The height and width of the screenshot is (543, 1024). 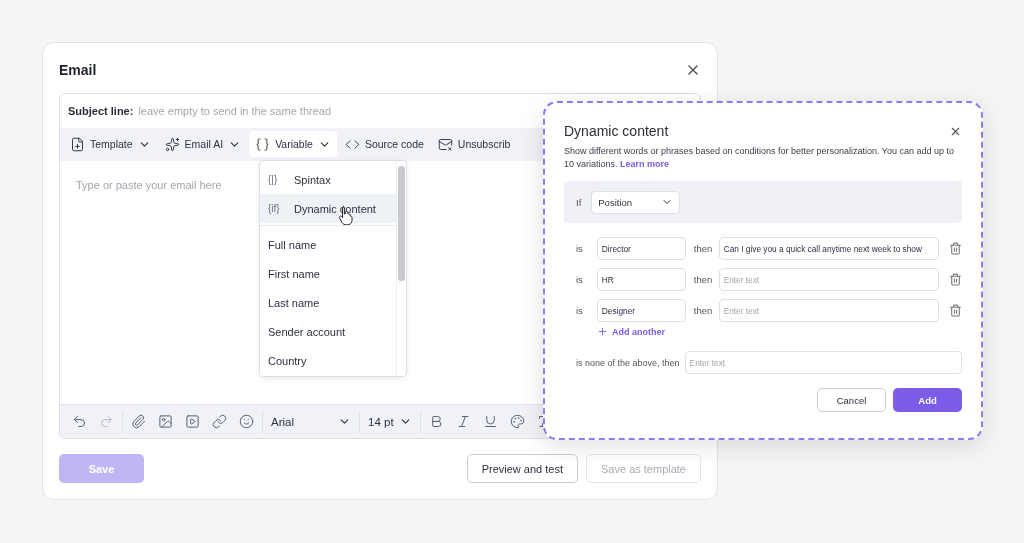 I want to click on size-select: 14 pt, so click(x=390, y=421).